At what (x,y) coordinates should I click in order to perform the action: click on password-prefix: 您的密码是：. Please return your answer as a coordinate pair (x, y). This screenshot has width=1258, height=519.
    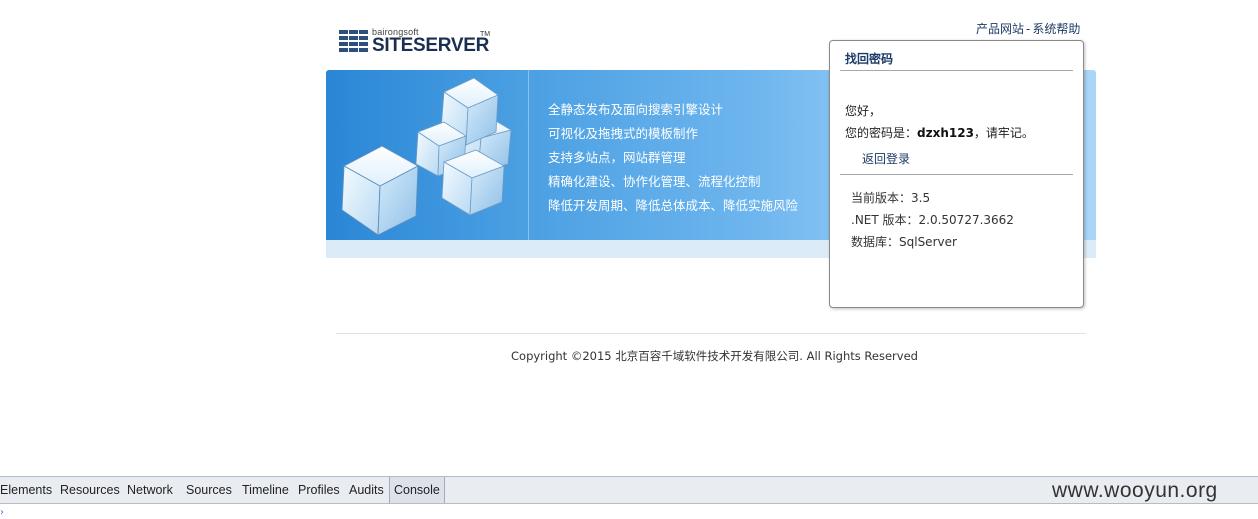
    Looking at the image, I should click on (881, 133).